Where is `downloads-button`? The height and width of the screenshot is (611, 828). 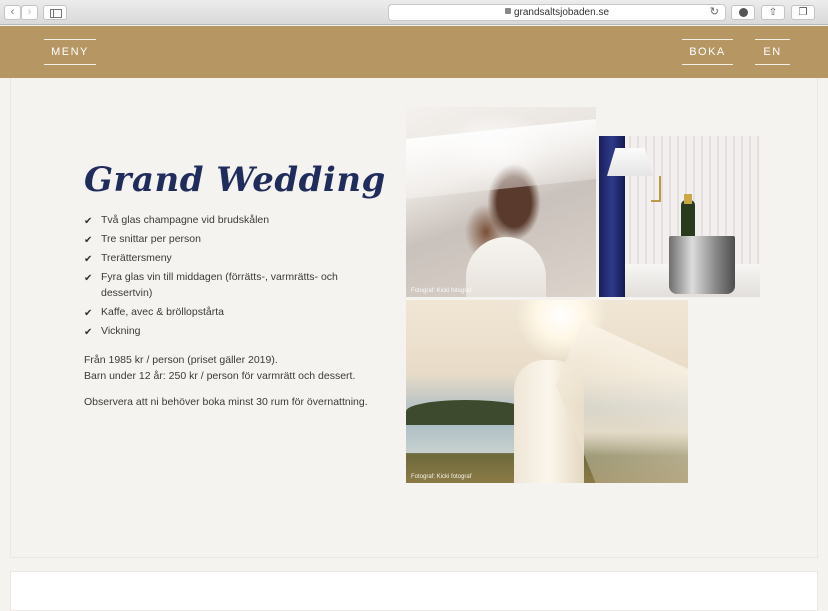
downloads-button is located at coordinates (743, 12).